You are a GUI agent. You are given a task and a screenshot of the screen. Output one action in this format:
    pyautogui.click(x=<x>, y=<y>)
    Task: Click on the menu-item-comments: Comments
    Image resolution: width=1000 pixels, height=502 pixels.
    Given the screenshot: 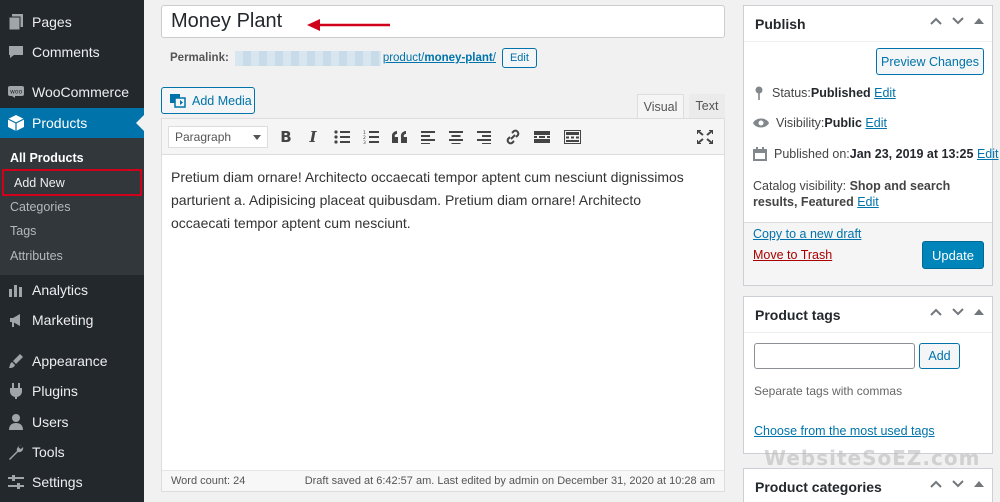 What is the action you would take?
    pyautogui.click(x=72, y=52)
    